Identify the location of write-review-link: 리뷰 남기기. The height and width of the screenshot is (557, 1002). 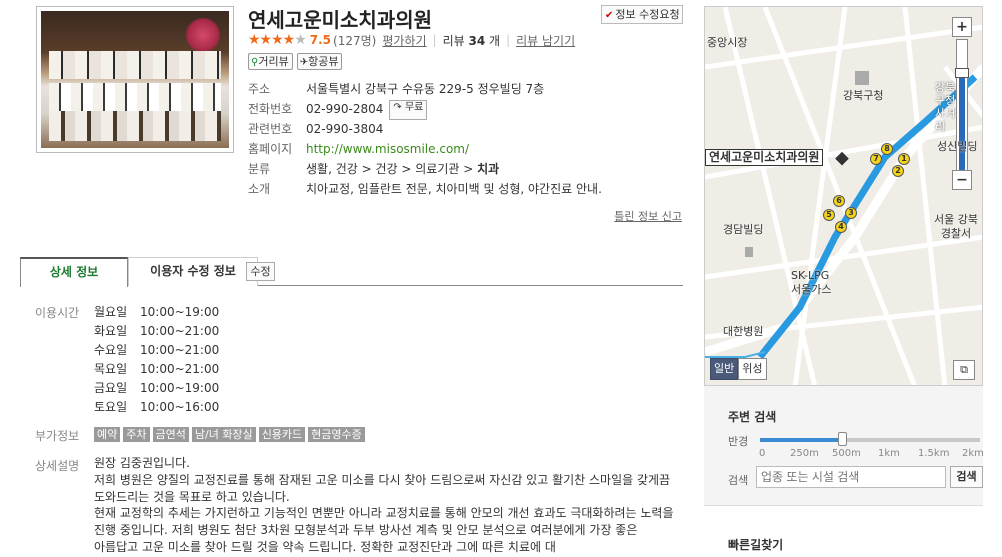
(545, 40).